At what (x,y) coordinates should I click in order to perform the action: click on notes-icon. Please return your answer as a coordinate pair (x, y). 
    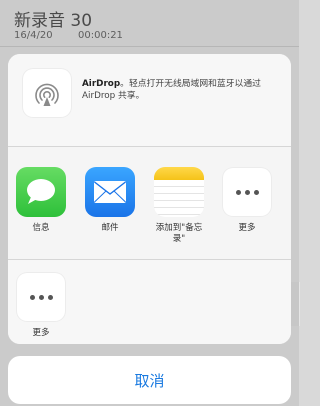
    Looking at the image, I should click on (179, 192).